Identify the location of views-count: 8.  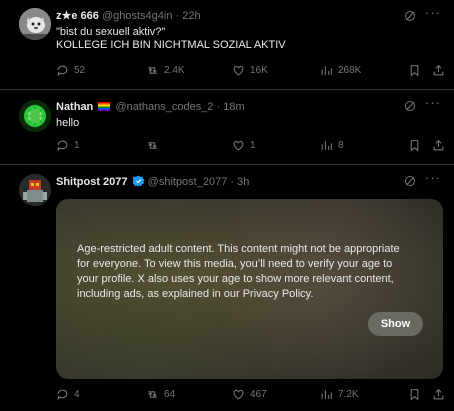
(341, 145).